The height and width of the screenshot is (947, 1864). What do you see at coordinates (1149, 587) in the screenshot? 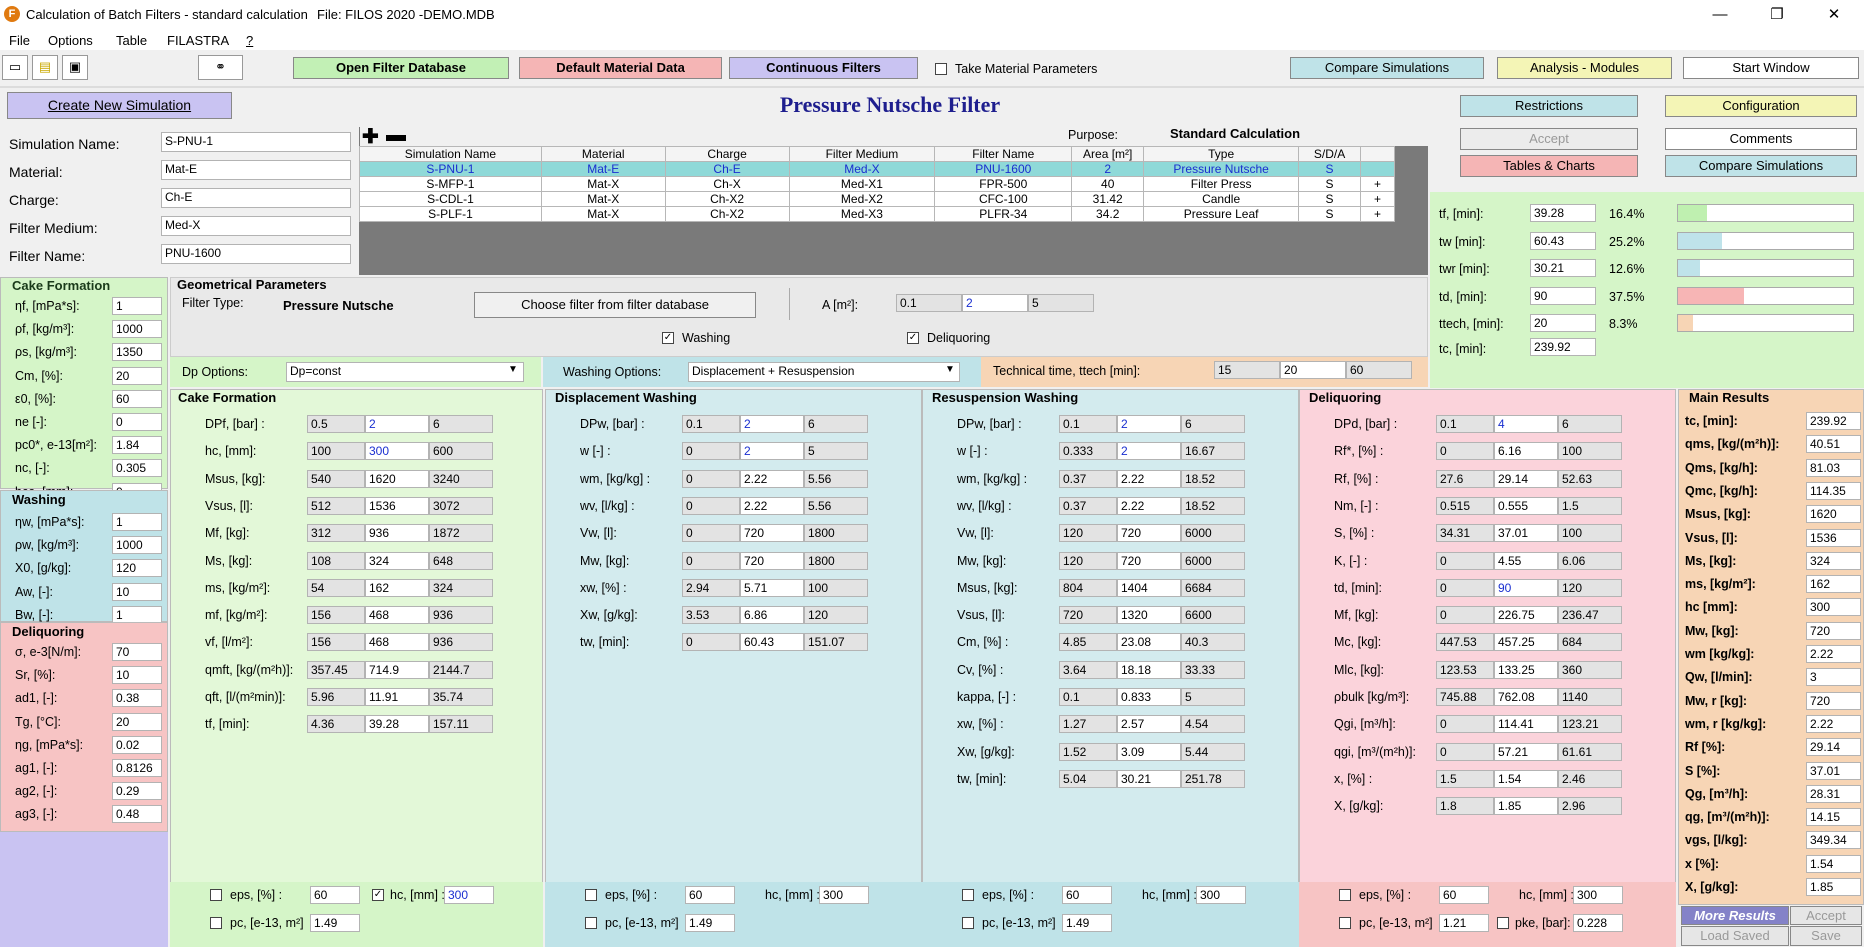
I see `param-value: 1404` at bounding box center [1149, 587].